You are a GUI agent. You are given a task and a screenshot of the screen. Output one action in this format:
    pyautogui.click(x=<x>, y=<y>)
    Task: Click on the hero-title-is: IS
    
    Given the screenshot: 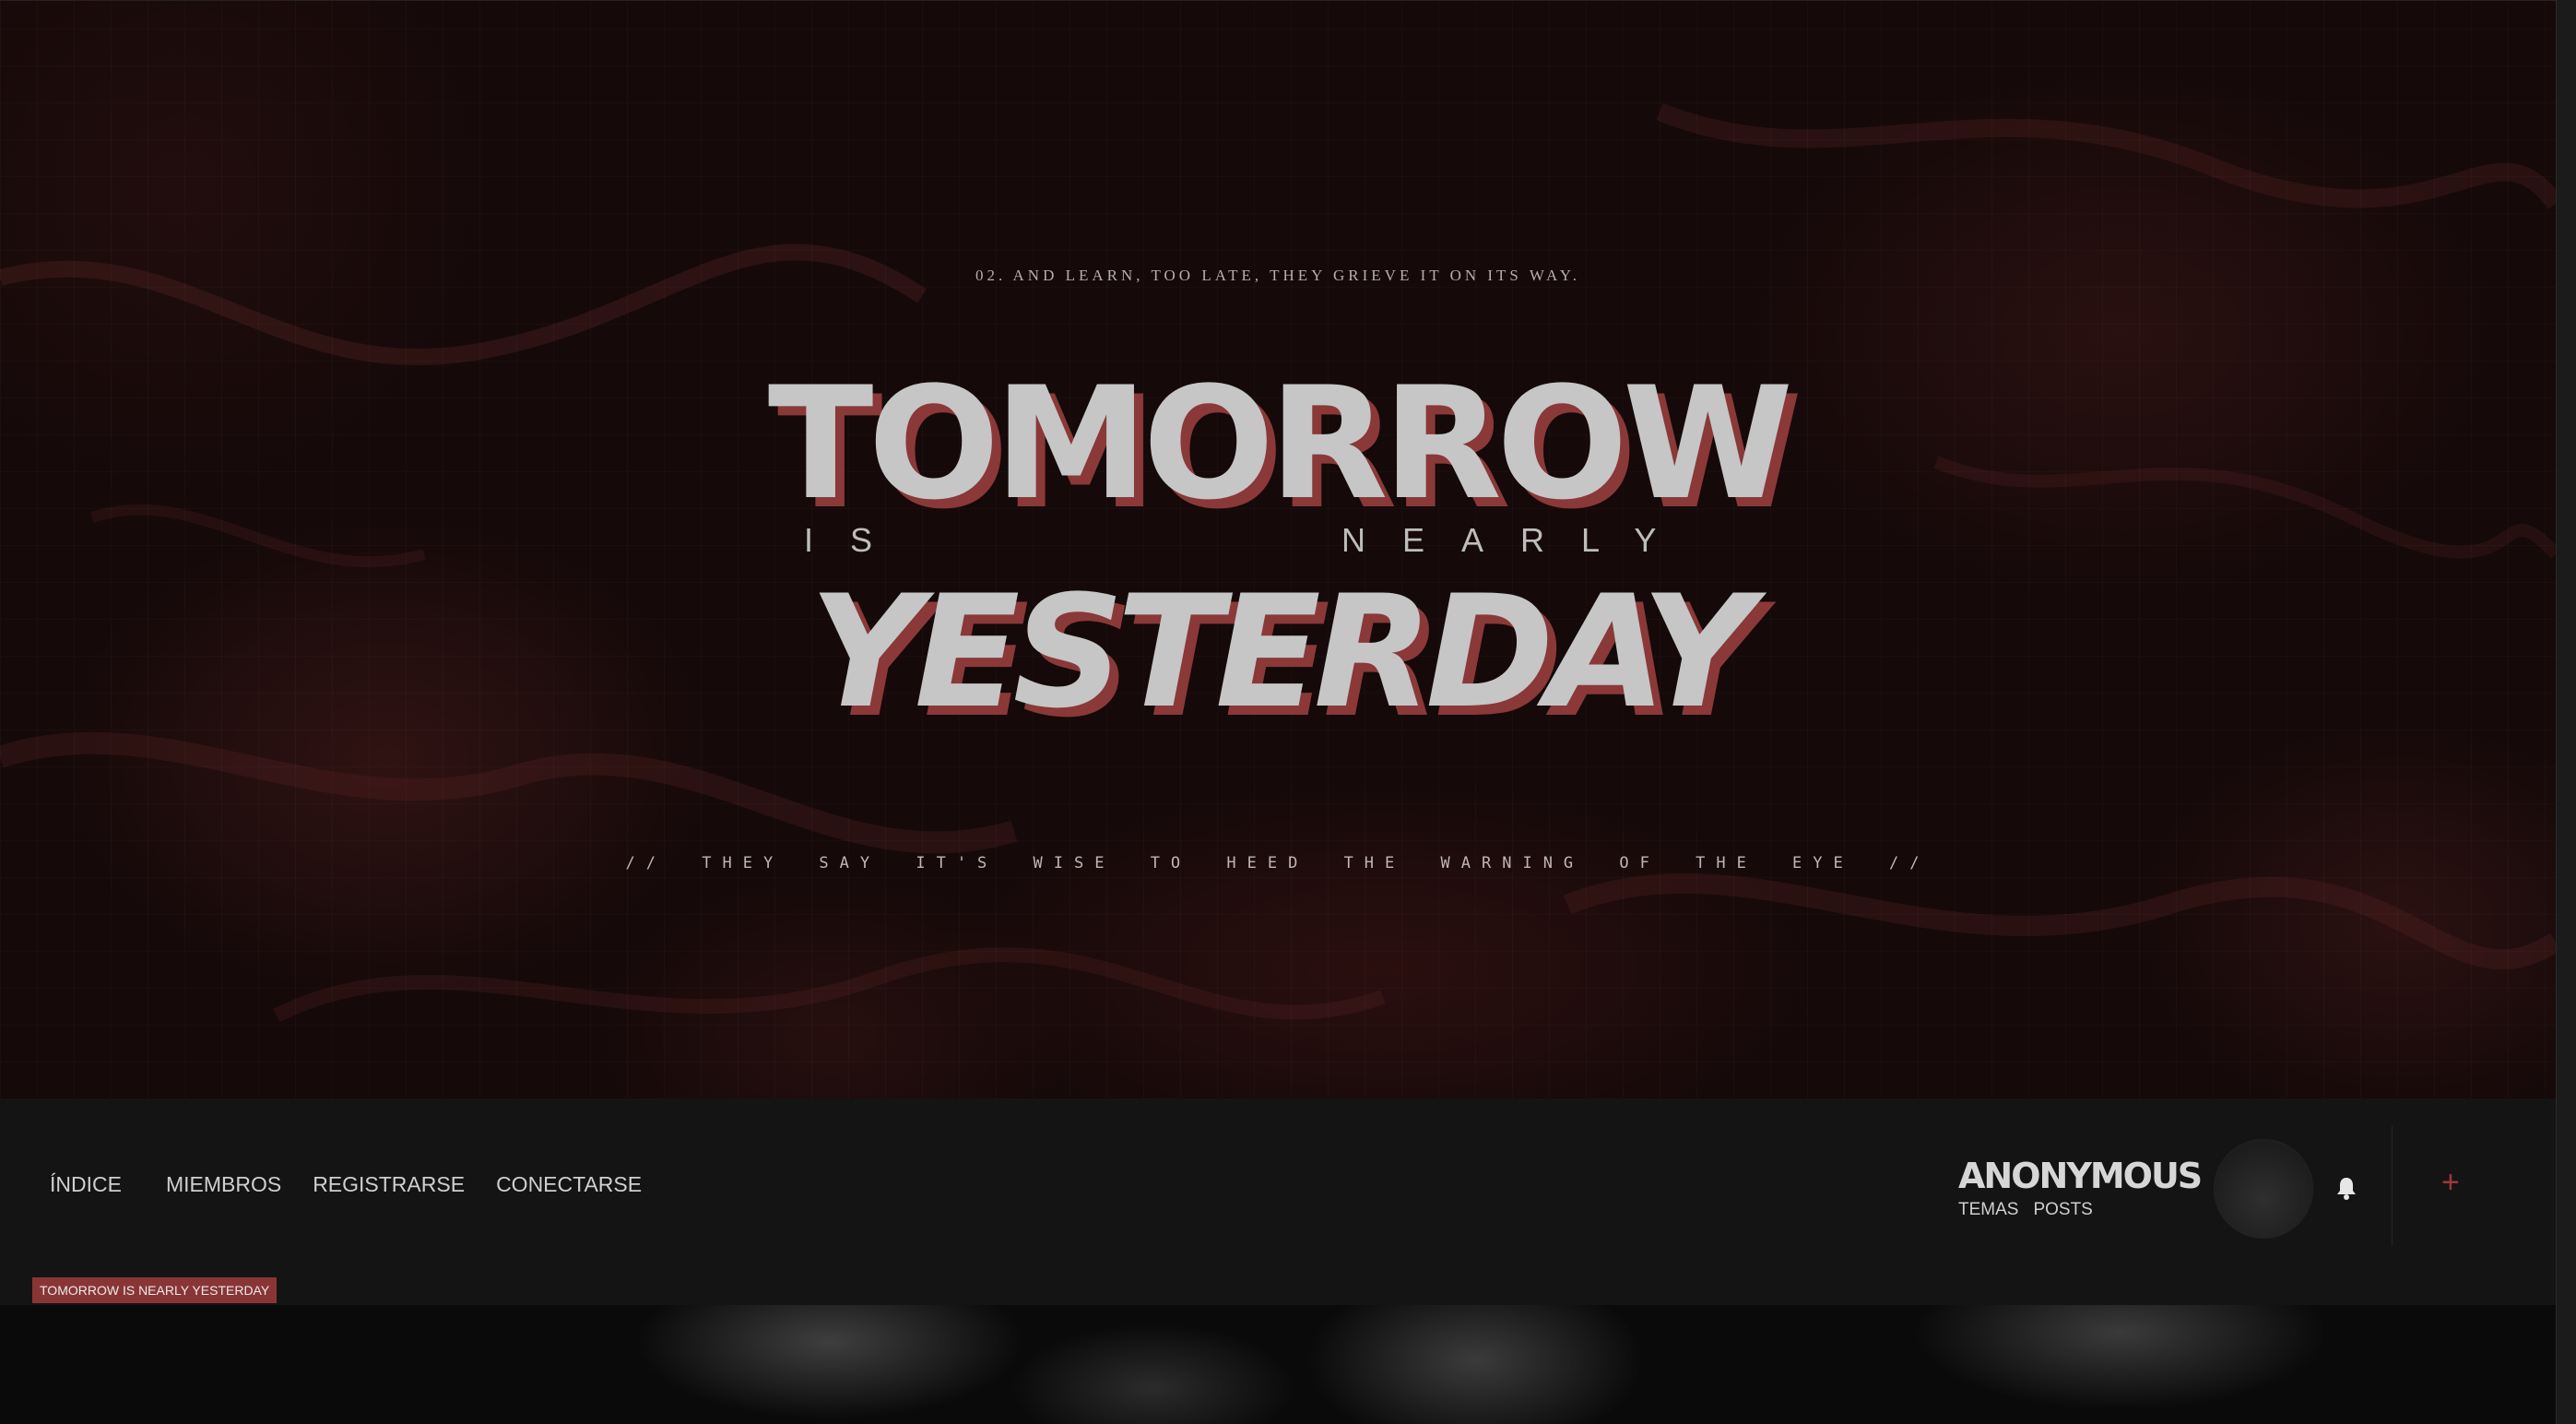 What is the action you would take?
    pyautogui.click(x=857, y=540)
    